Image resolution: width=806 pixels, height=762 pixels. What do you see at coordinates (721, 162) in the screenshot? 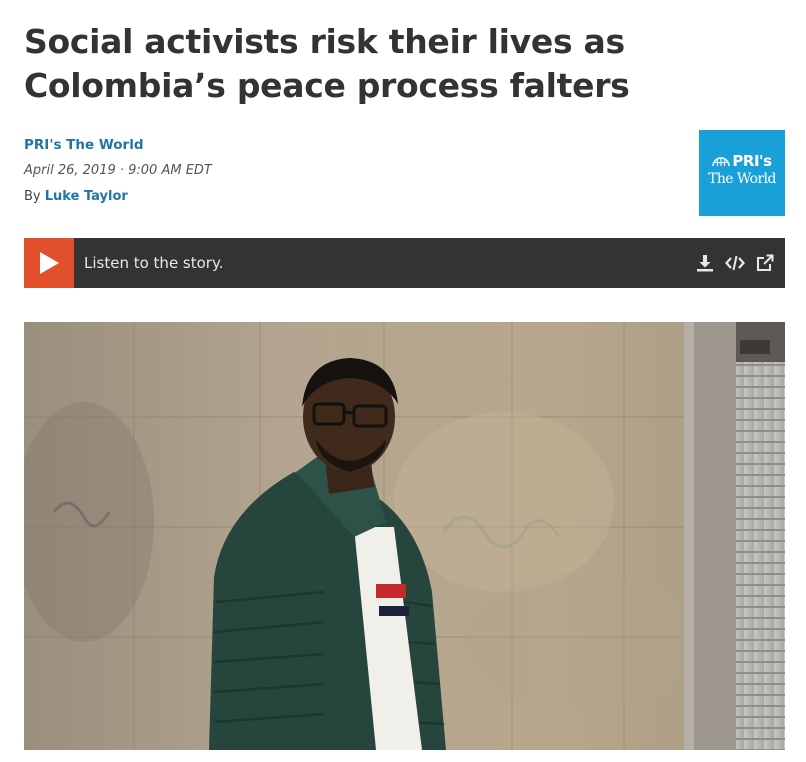
I see `globe-icon` at bounding box center [721, 162].